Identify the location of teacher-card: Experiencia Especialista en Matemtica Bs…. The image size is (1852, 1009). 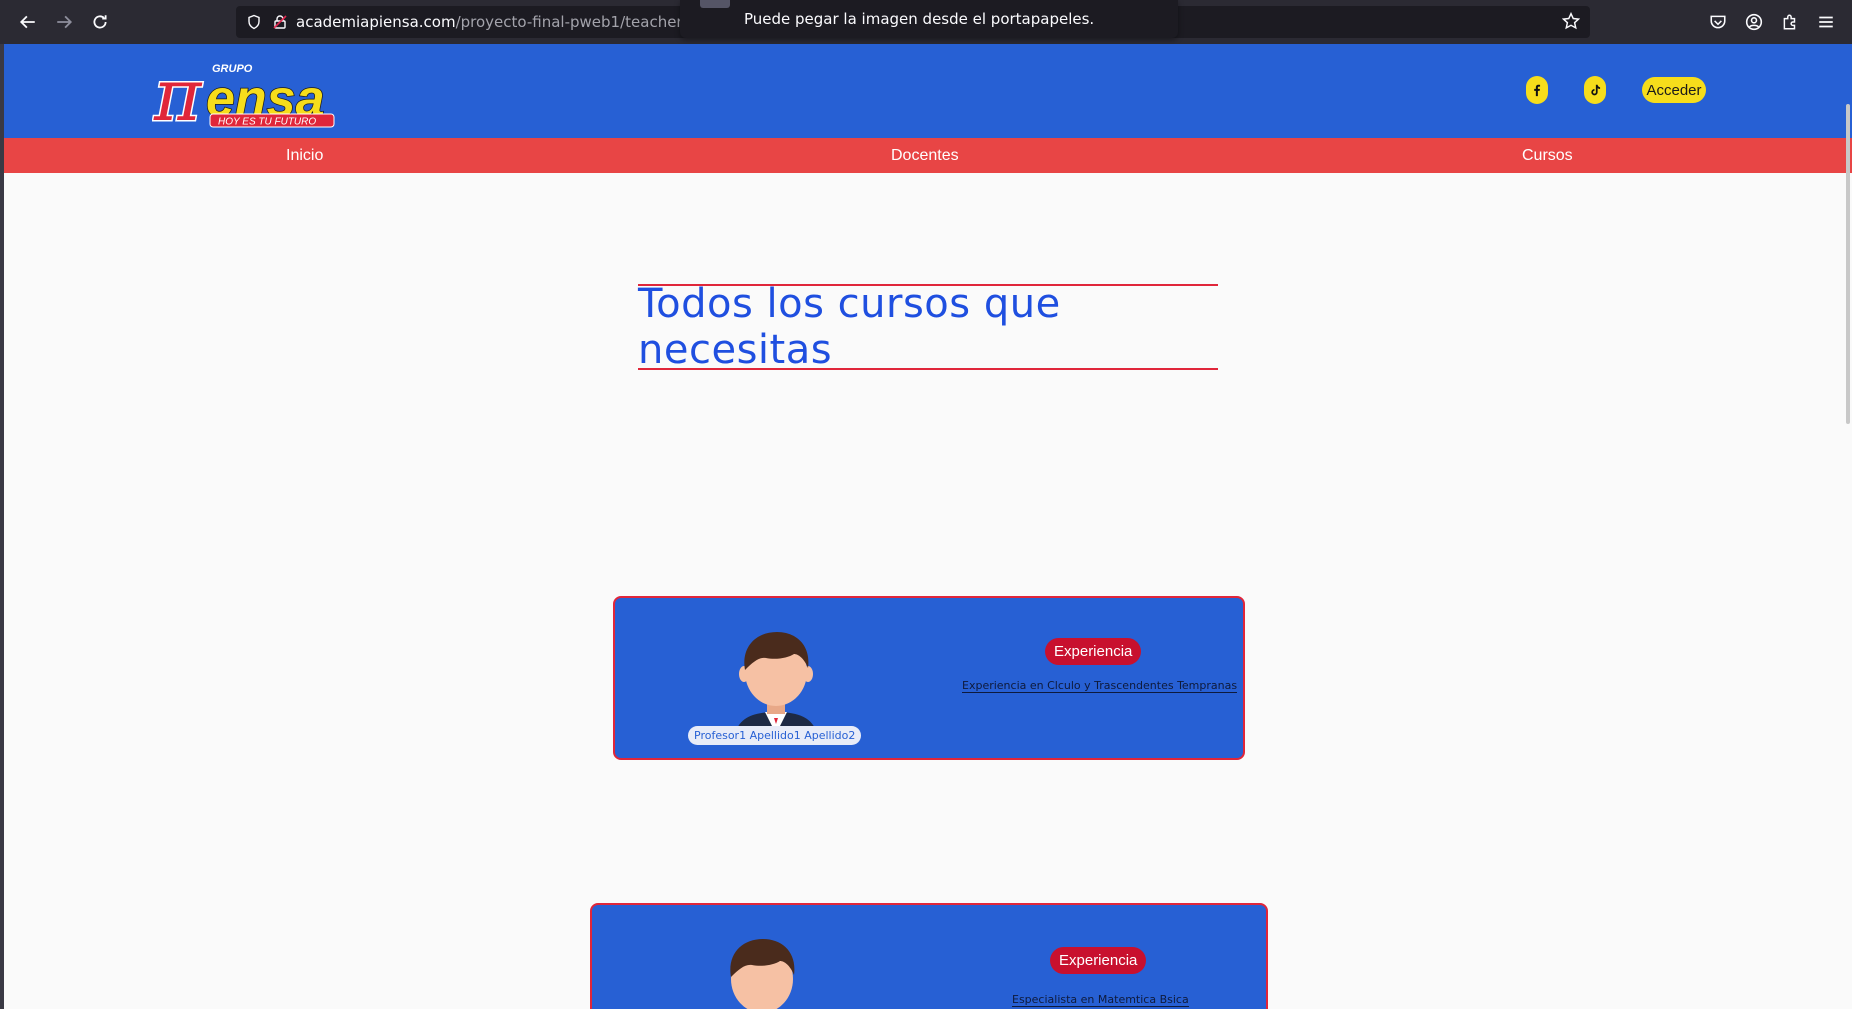
(929, 956).